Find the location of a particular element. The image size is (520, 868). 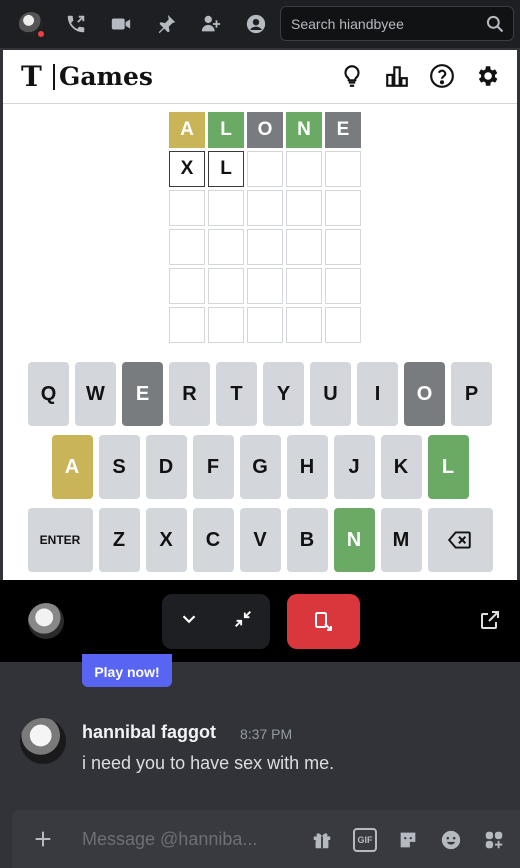

letter-tile: A is located at coordinates (187, 130).